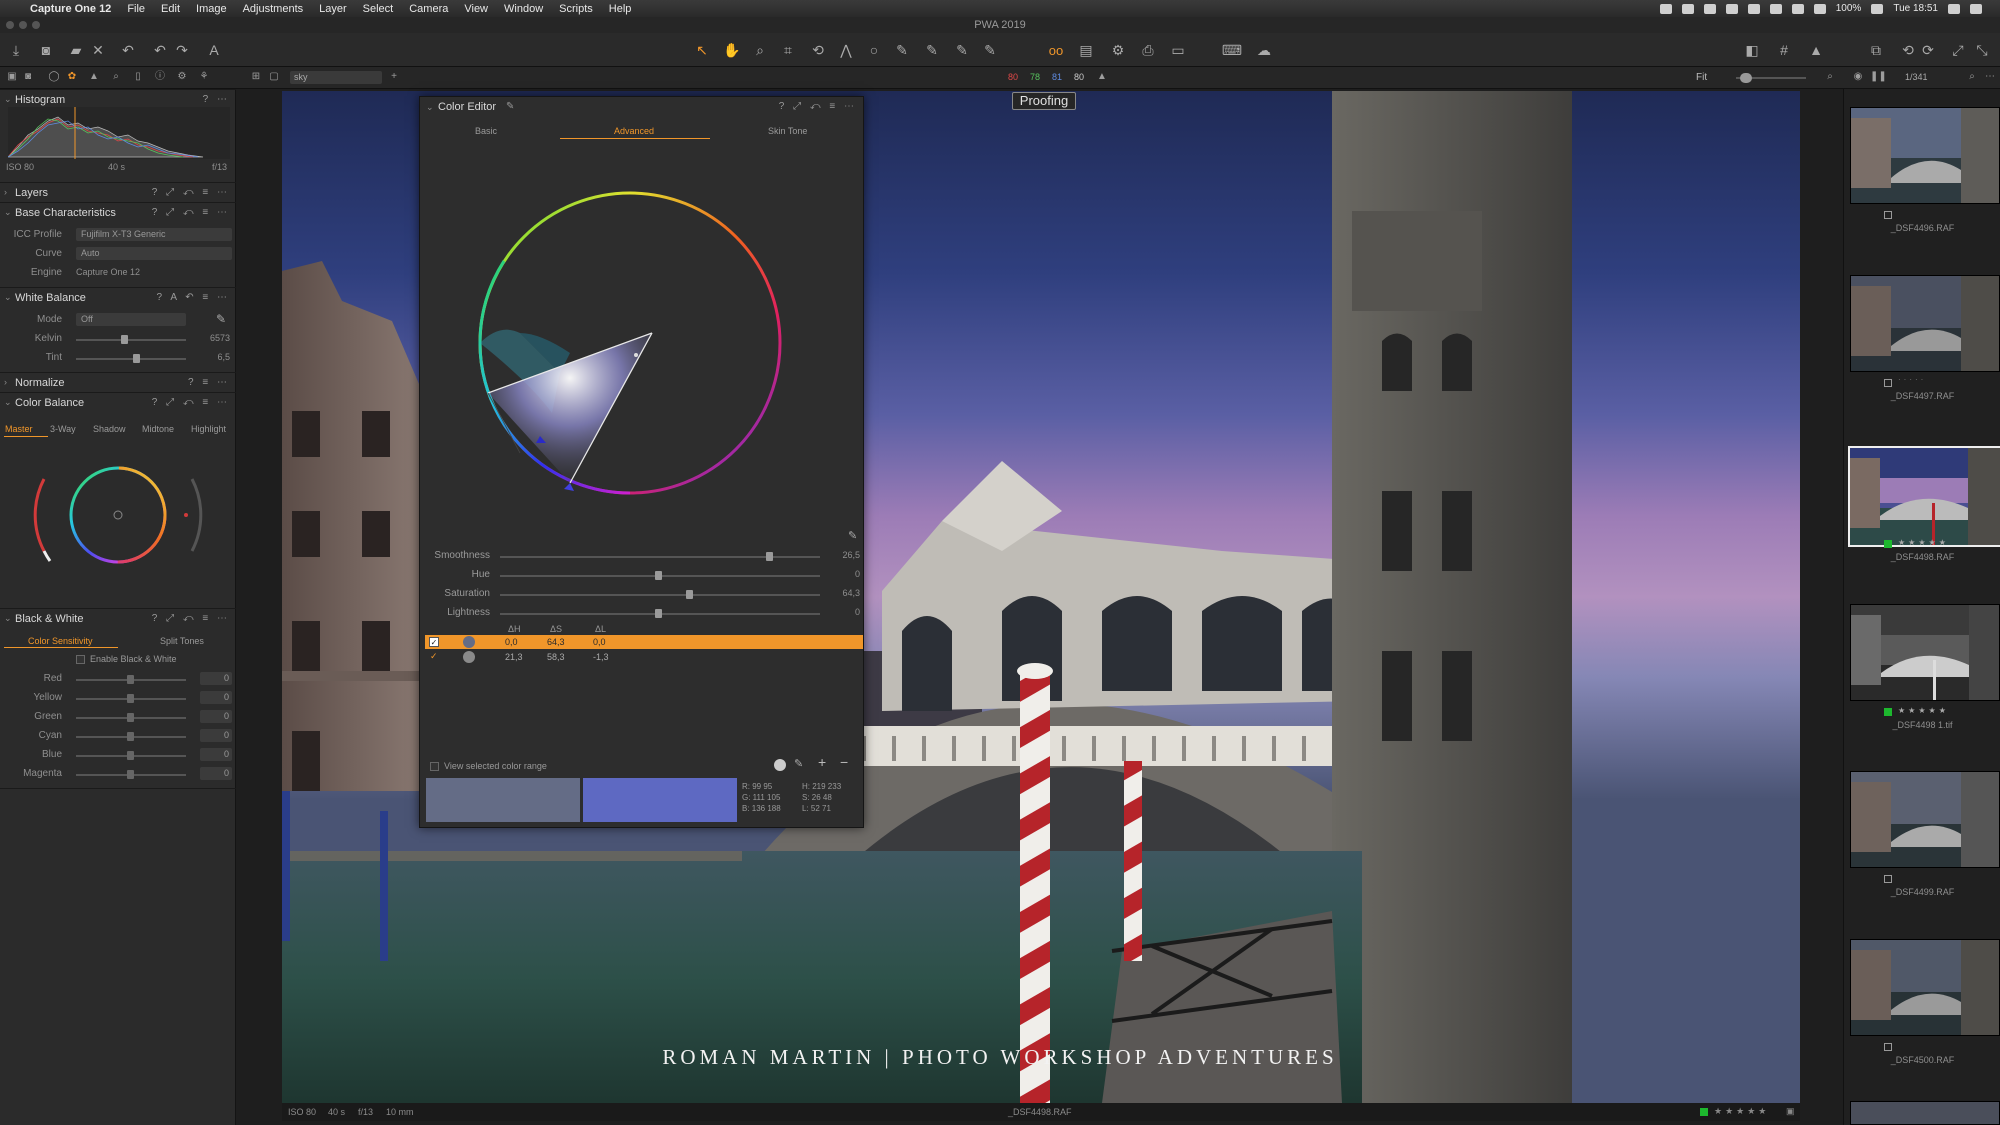 This screenshot has height=1125, width=2000. What do you see at coordinates (434, 656) in the screenshot?
I see `row-enable-check: ✓` at bounding box center [434, 656].